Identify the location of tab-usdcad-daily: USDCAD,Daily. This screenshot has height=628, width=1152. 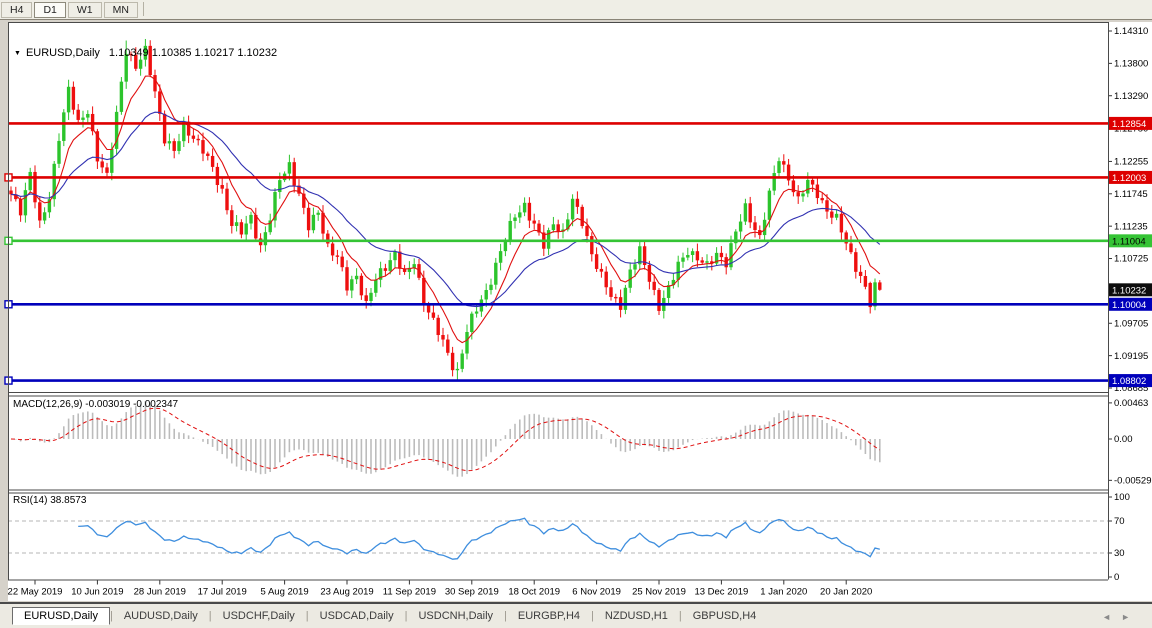
(357, 616).